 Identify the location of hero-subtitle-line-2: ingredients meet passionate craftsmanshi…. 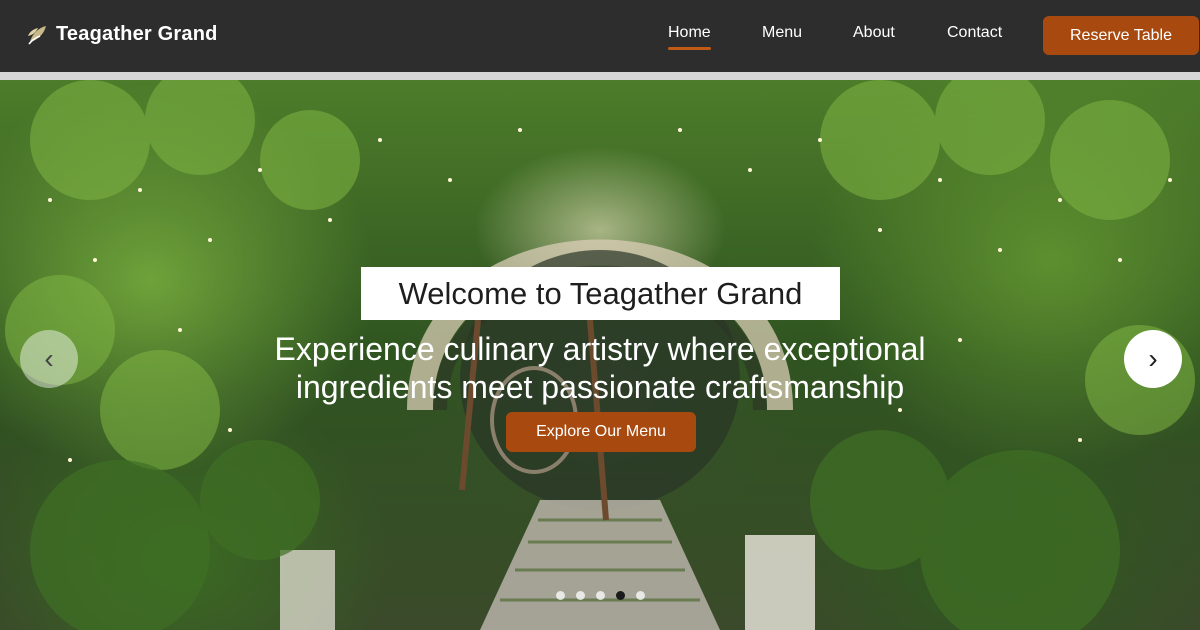
(600, 387).